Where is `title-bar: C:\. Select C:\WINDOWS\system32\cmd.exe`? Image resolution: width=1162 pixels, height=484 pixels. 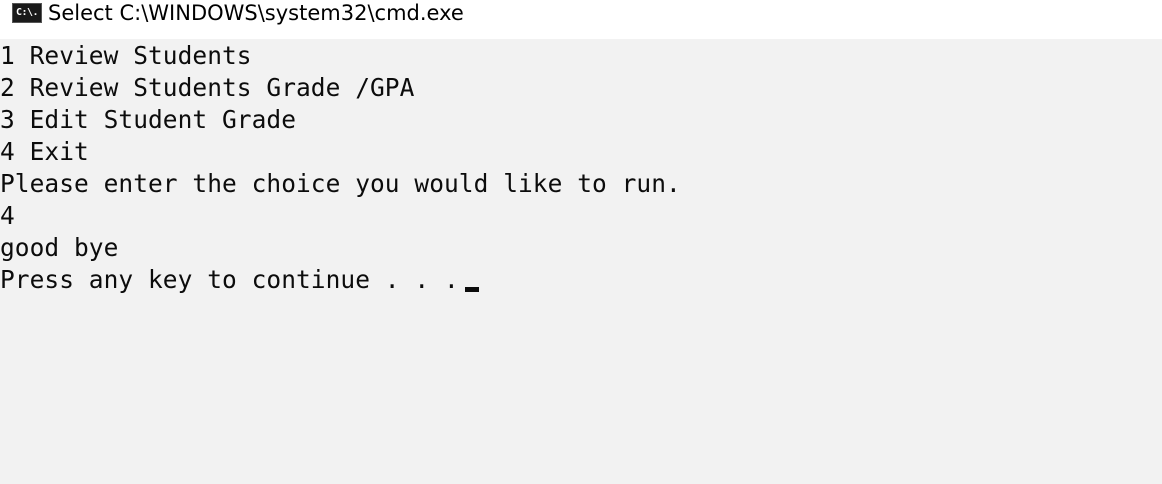 title-bar: C:\. Select C:\WINDOWS\system32\cmd.exe is located at coordinates (581, 19).